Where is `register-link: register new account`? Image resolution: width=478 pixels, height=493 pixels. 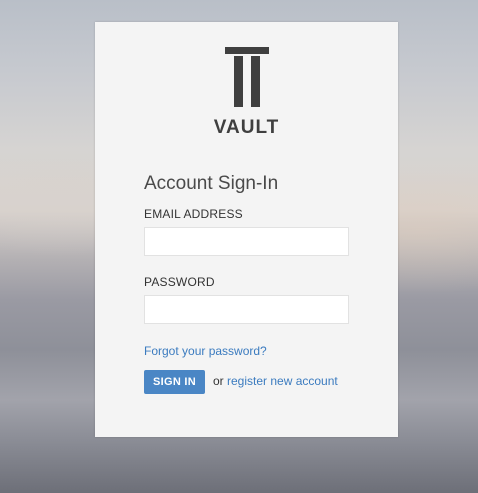
register-link: register new account is located at coordinates (282, 381).